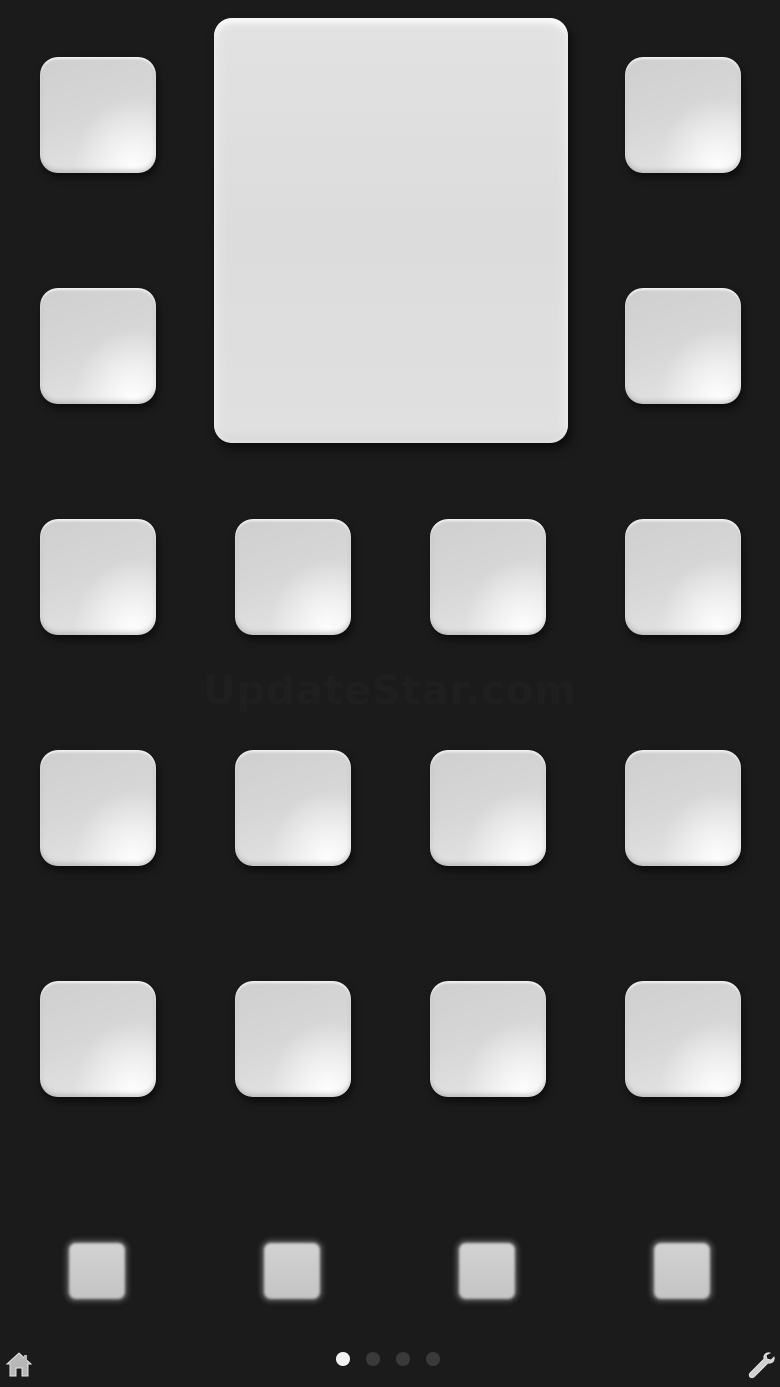 This screenshot has width=780, height=1387. I want to click on large-widget-placeholder, so click(391, 230).